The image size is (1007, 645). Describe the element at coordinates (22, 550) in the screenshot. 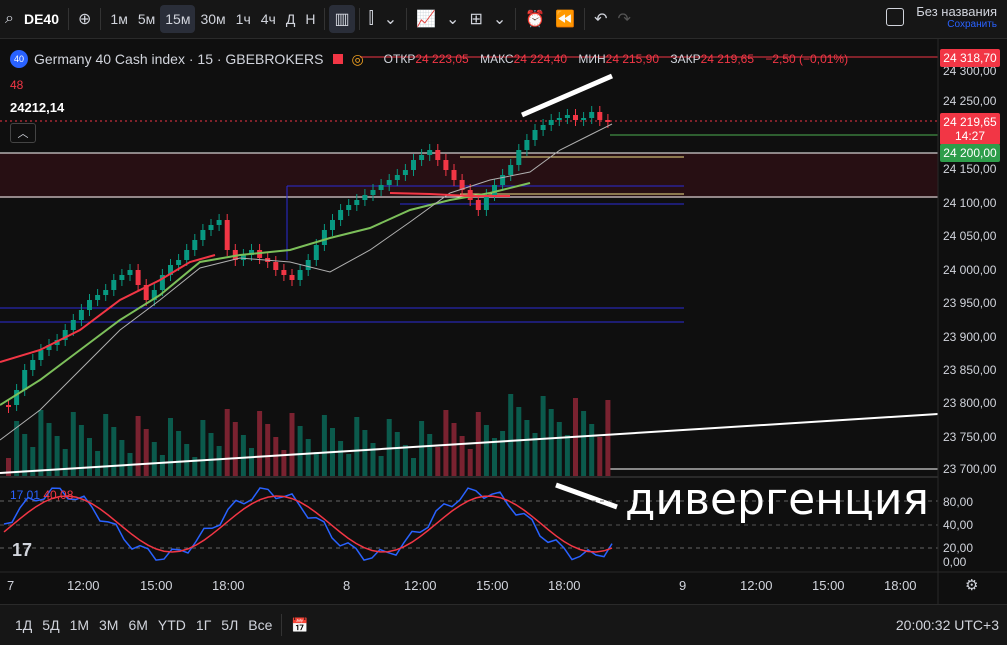

I see `tradingview-logo: 17` at that location.